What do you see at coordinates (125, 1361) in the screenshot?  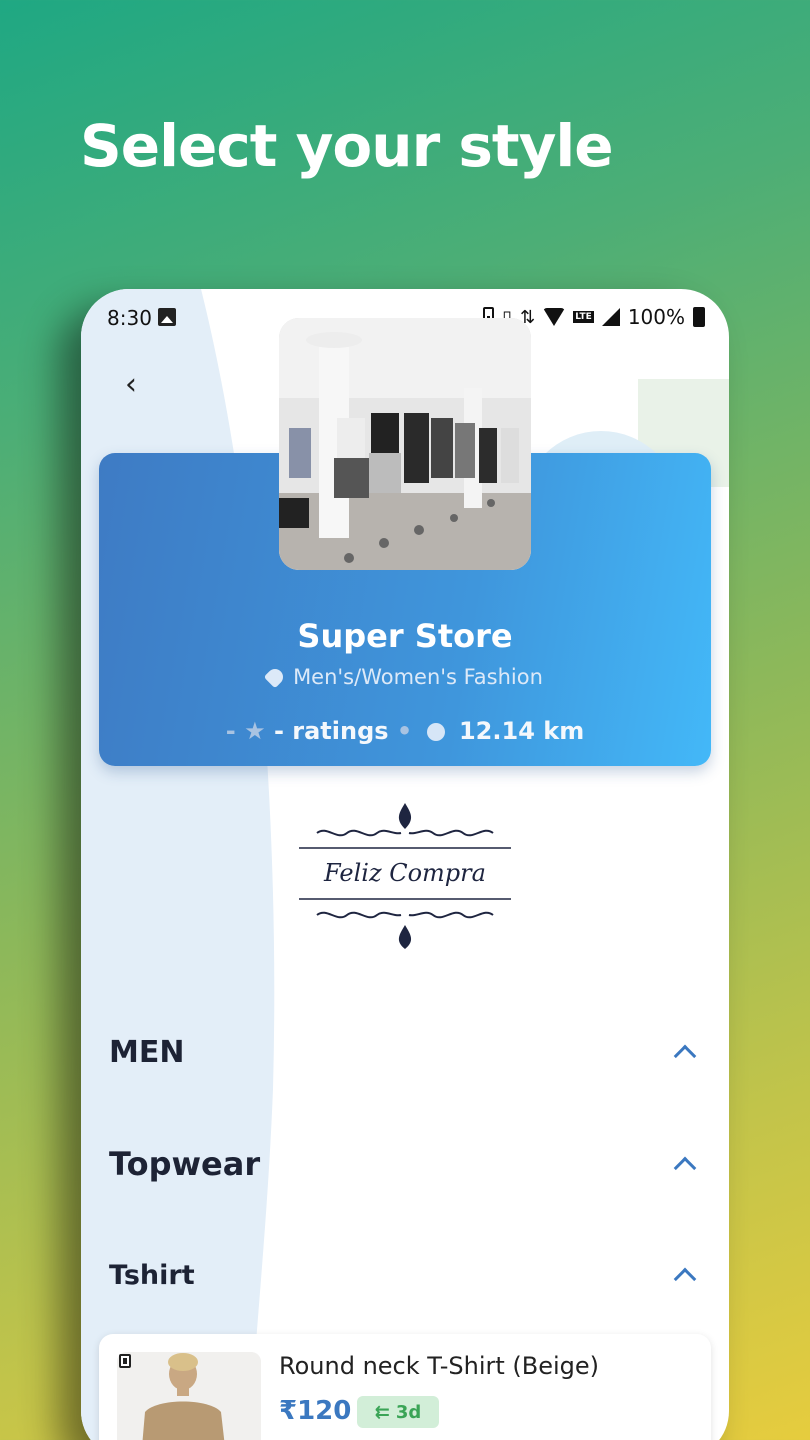 I see `veg-indicator-icon` at bounding box center [125, 1361].